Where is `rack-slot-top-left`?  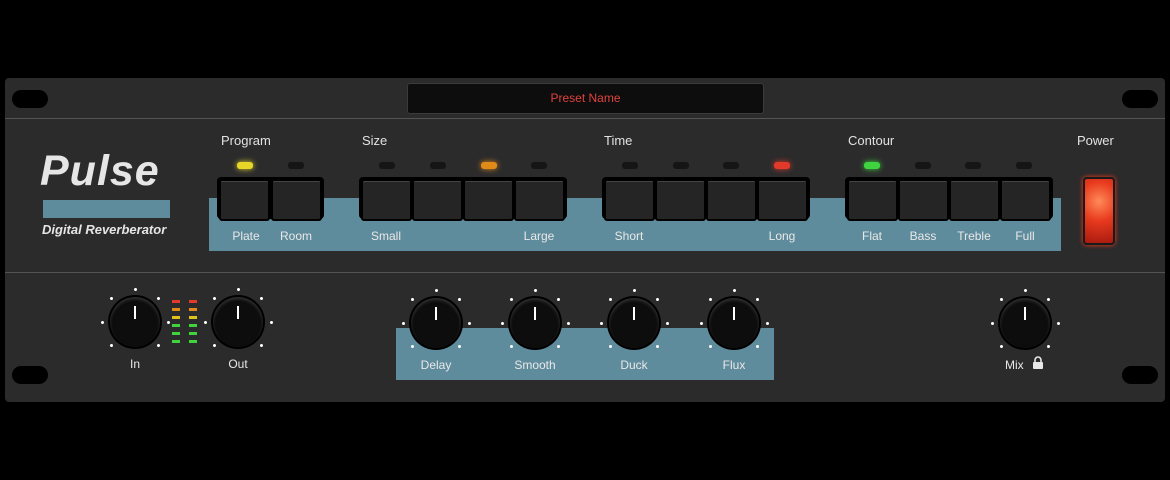 rack-slot-top-left is located at coordinates (30, 99).